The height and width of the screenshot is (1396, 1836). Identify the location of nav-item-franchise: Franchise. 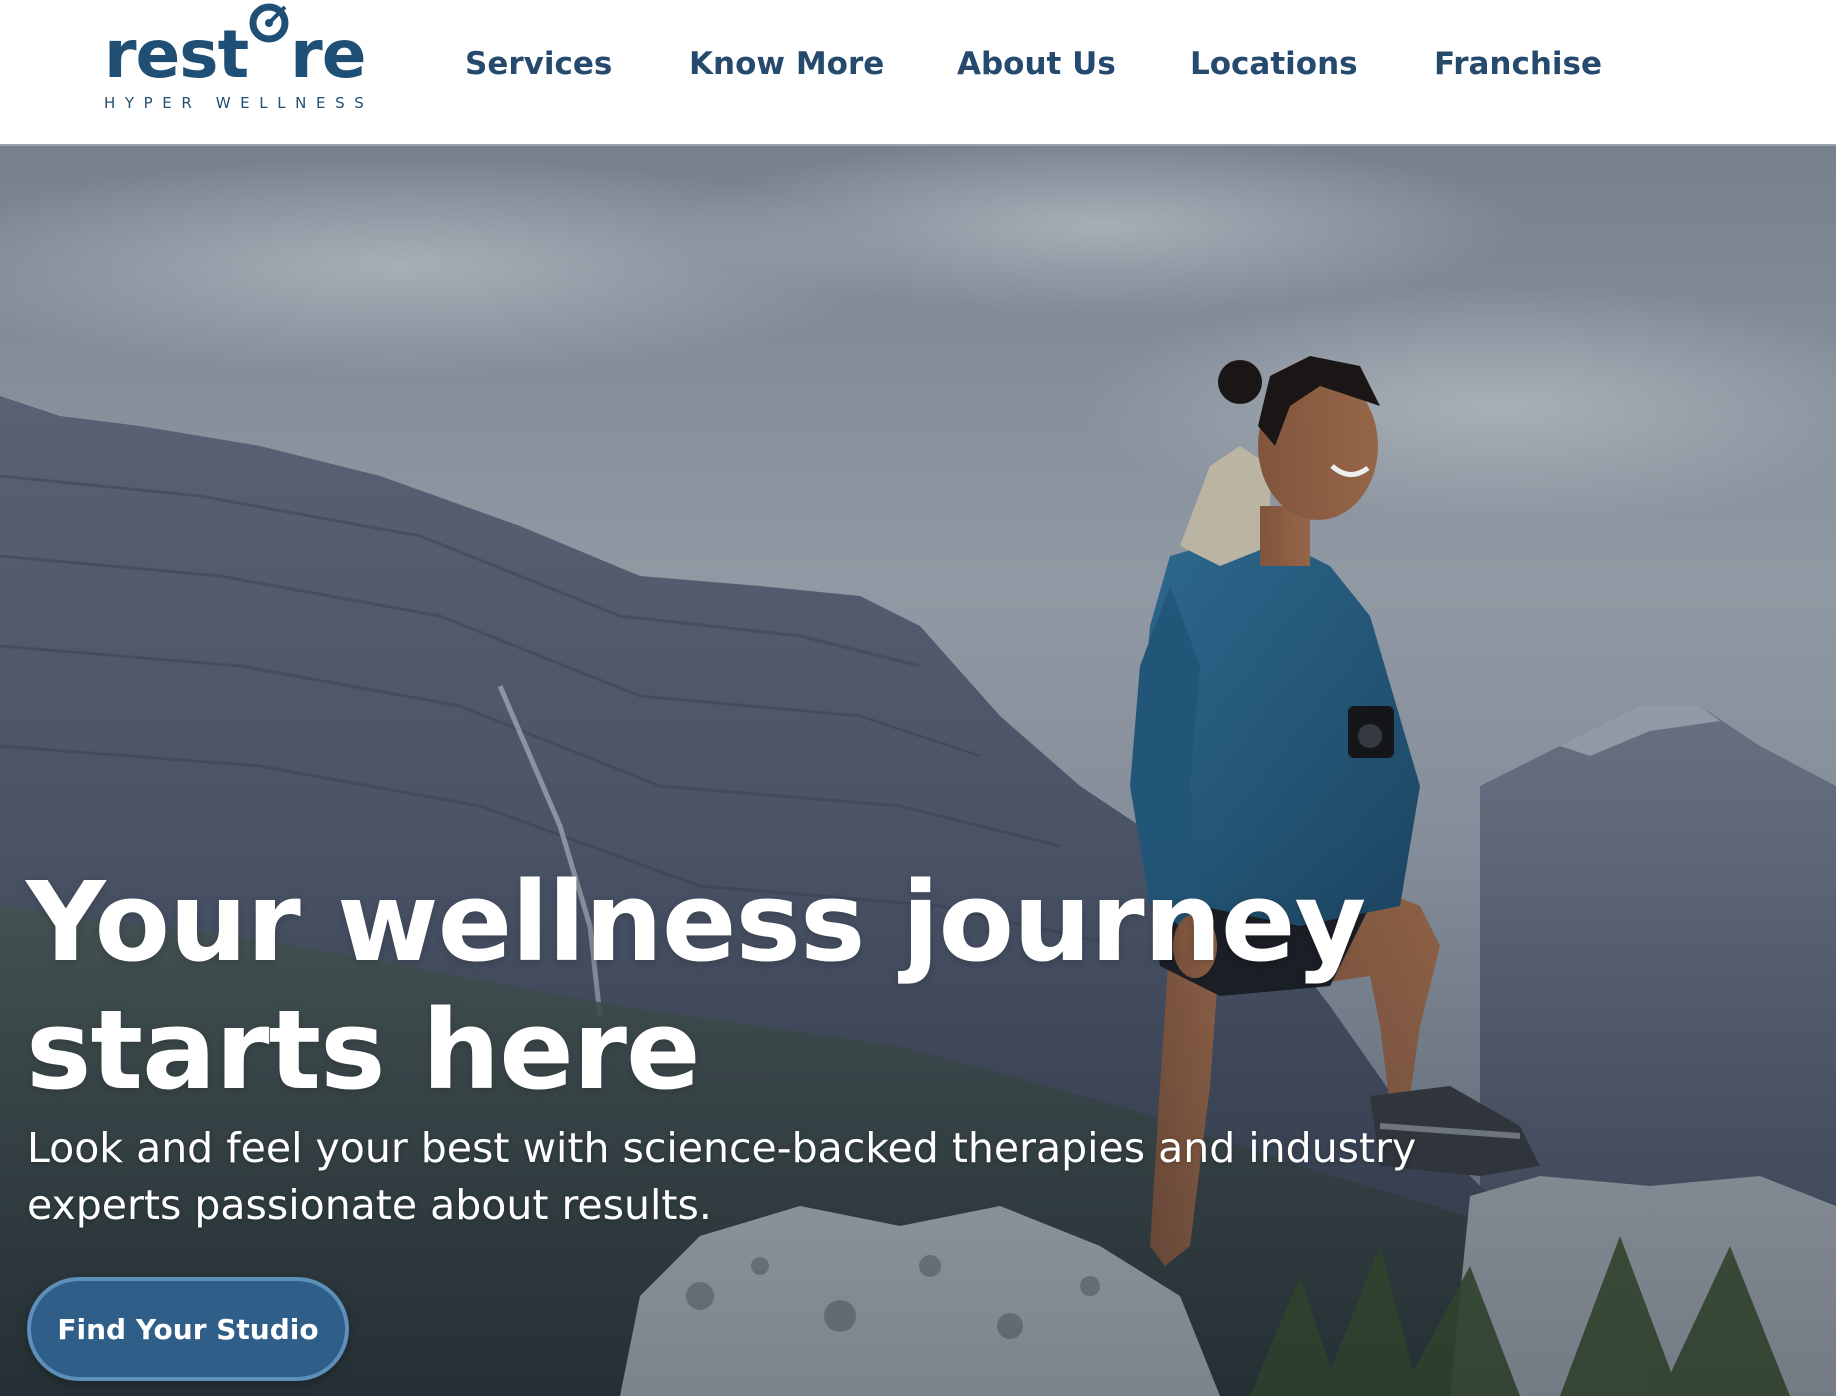
(1518, 64).